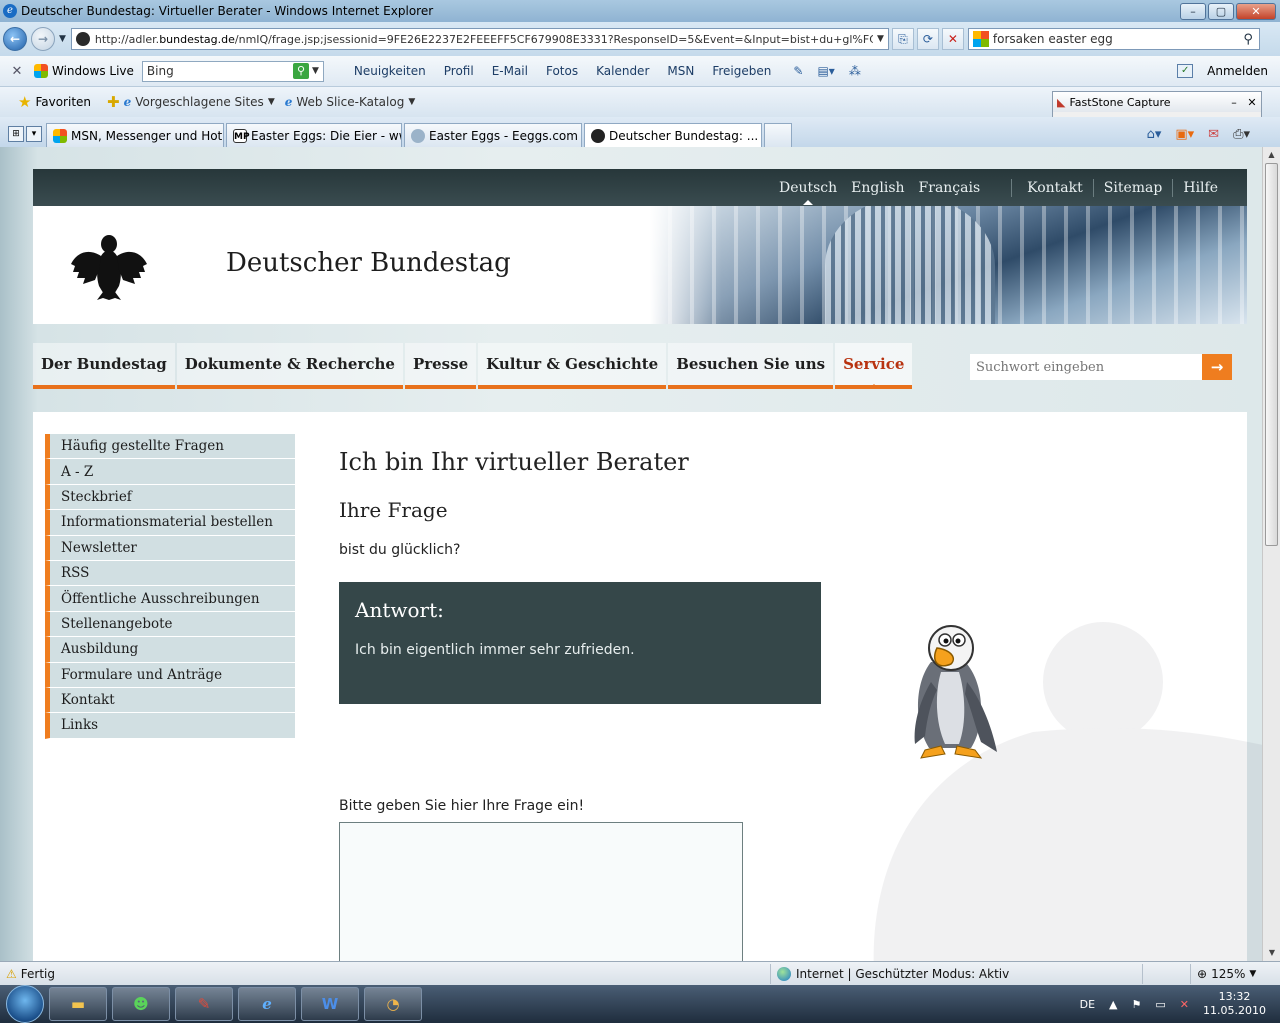 The image size is (1280, 1023). Describe the element at coordinates (17, 71) in the screenshot. I see `close-toolbar-icon: ✕` at that location.